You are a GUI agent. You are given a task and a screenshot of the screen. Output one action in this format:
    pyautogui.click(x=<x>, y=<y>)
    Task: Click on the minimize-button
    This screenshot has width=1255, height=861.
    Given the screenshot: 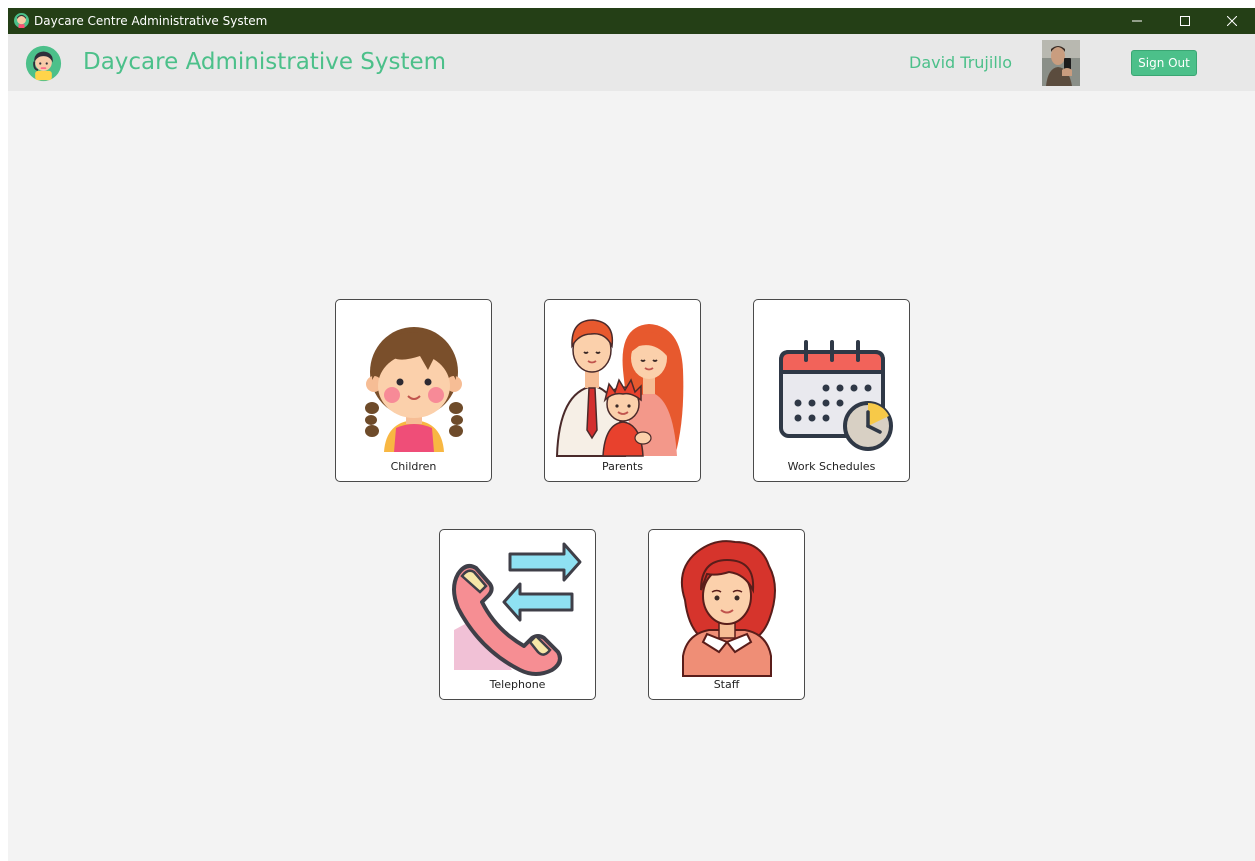 What is the action you would take?
    pyautogui.click(x=1137, y=21)
    